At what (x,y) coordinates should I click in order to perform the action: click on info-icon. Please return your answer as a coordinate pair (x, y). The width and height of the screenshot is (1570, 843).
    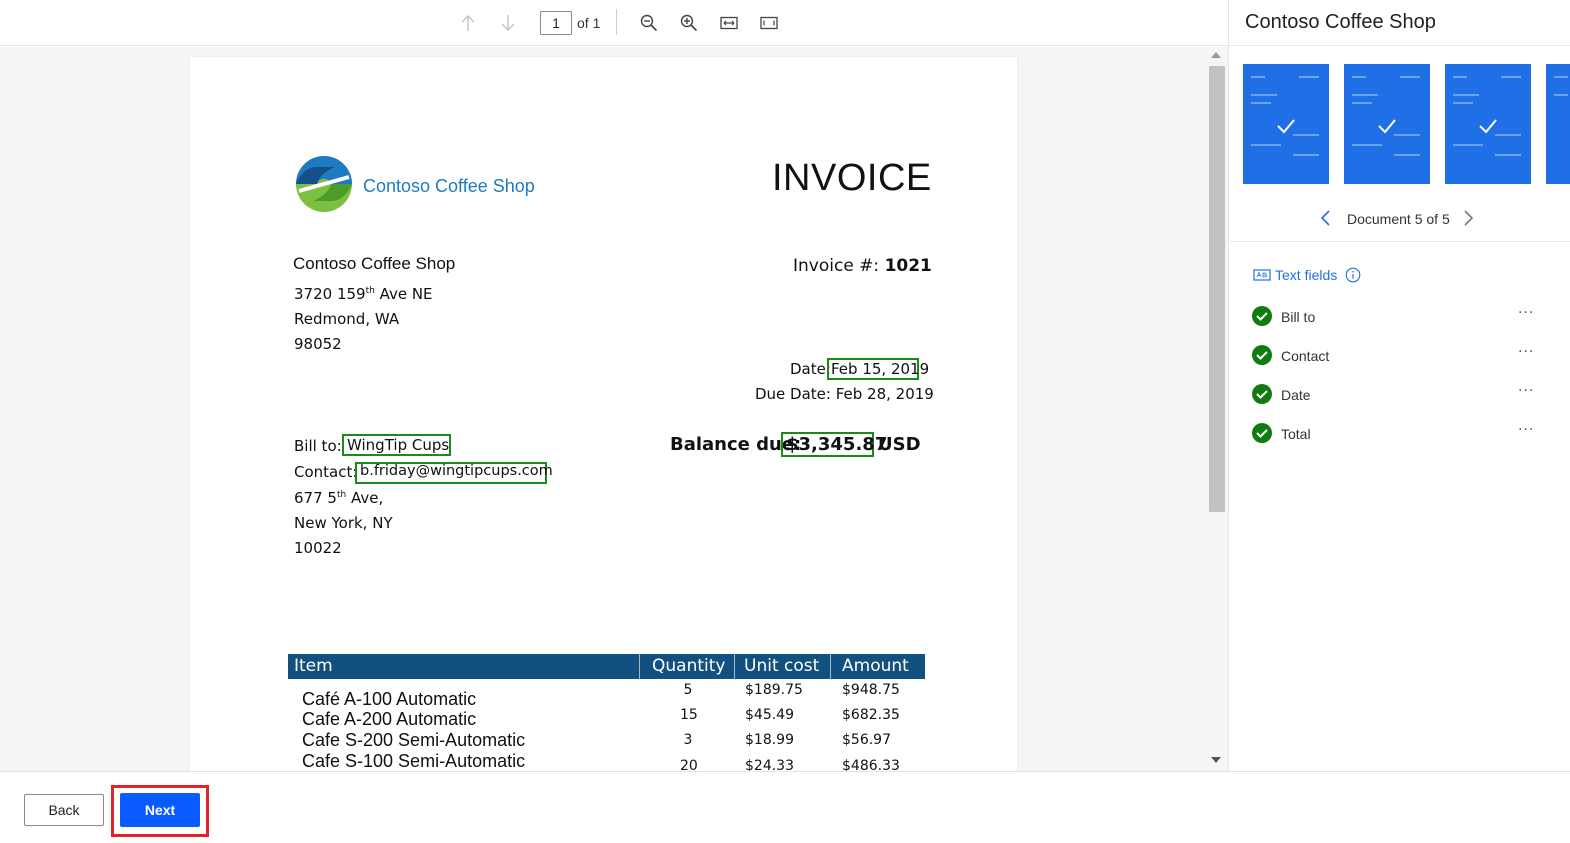
    Looking at the image, I should click on (1353, 275).